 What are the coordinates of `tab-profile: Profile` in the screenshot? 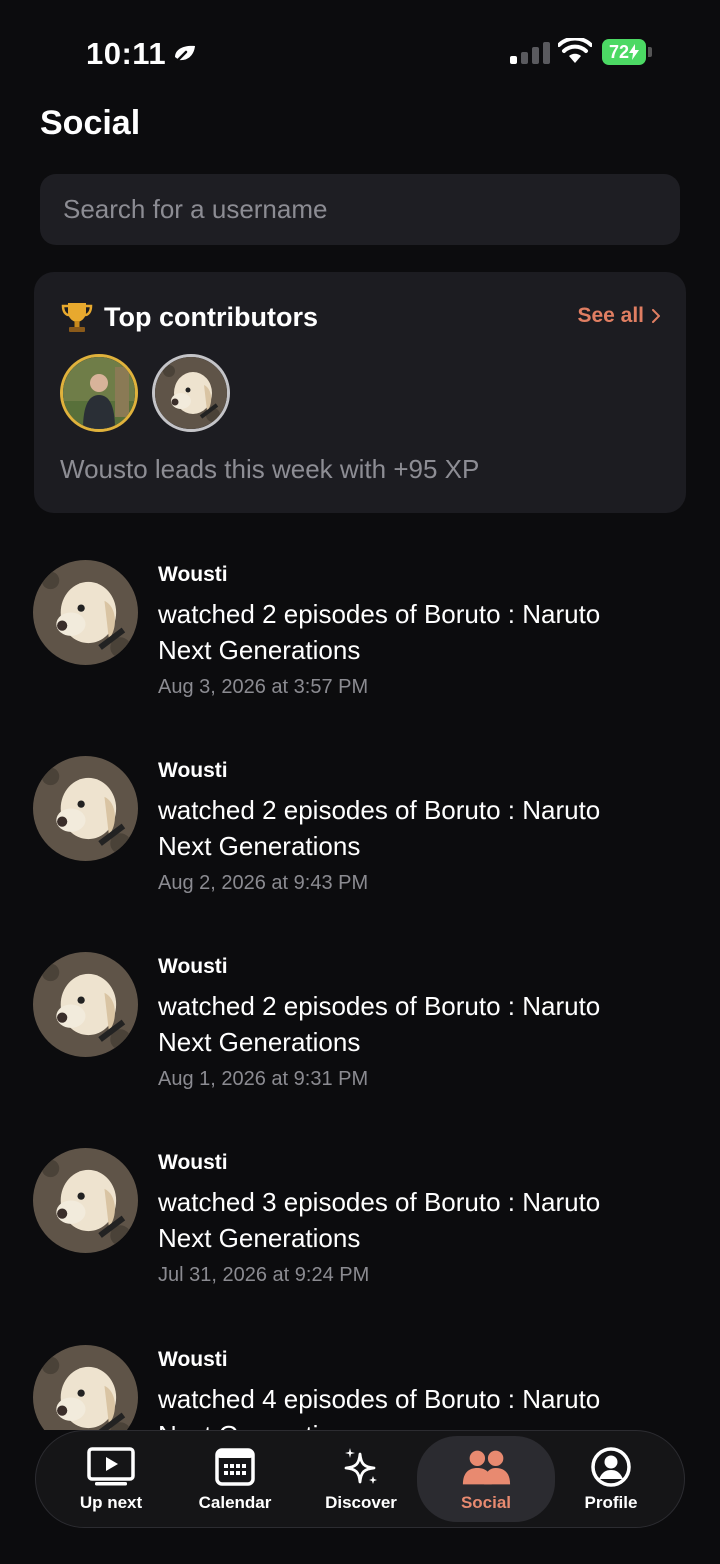 It's located at (611, 1479).